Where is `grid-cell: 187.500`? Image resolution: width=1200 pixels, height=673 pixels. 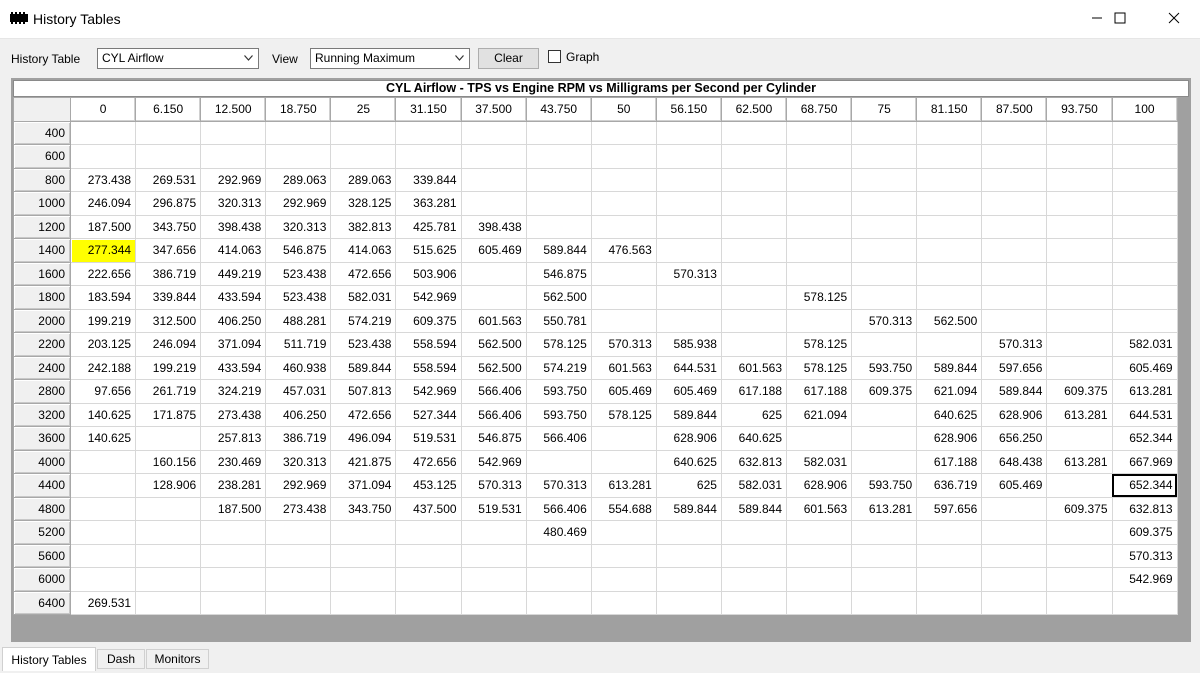
grid-cell: 187.500 is located at coordinates (233, 508).